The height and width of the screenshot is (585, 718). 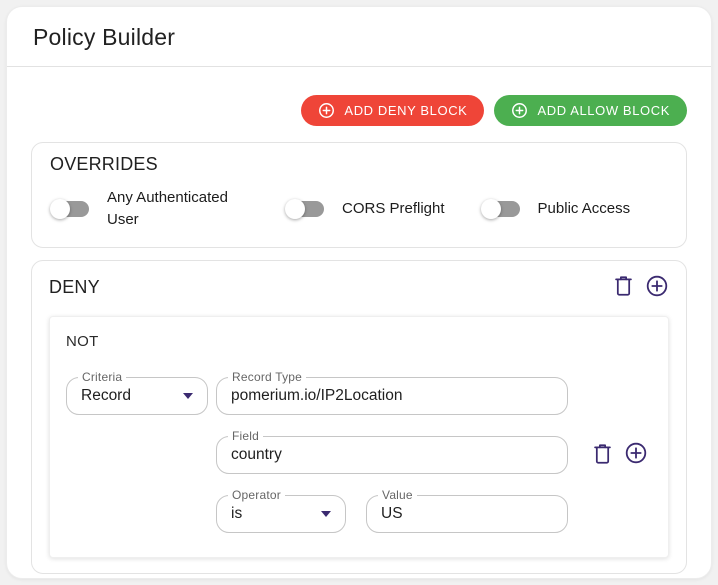 I want to click on any-authenticated-user-toggle, so click(x=70, y=209).